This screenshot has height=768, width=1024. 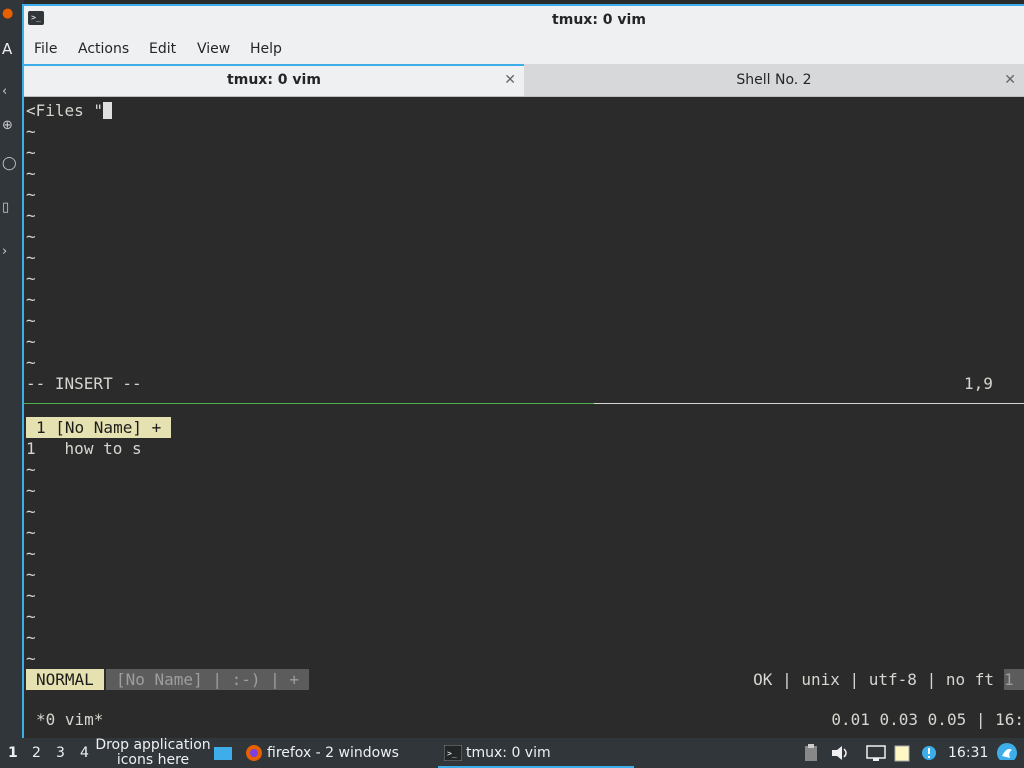 I want to click on title-bar: >_ tmux: 0 vim, so click(x=524, y=20).